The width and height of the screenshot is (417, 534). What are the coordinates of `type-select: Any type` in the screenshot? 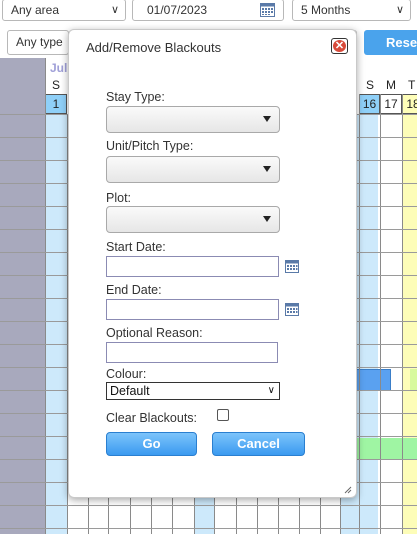 It's located at (38, 42).